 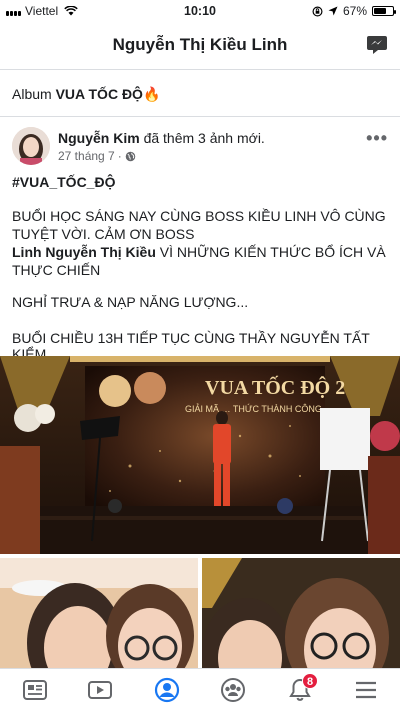 I want to click on post-meta: 27 tháng 7 ·, so click(x=97, y=156).